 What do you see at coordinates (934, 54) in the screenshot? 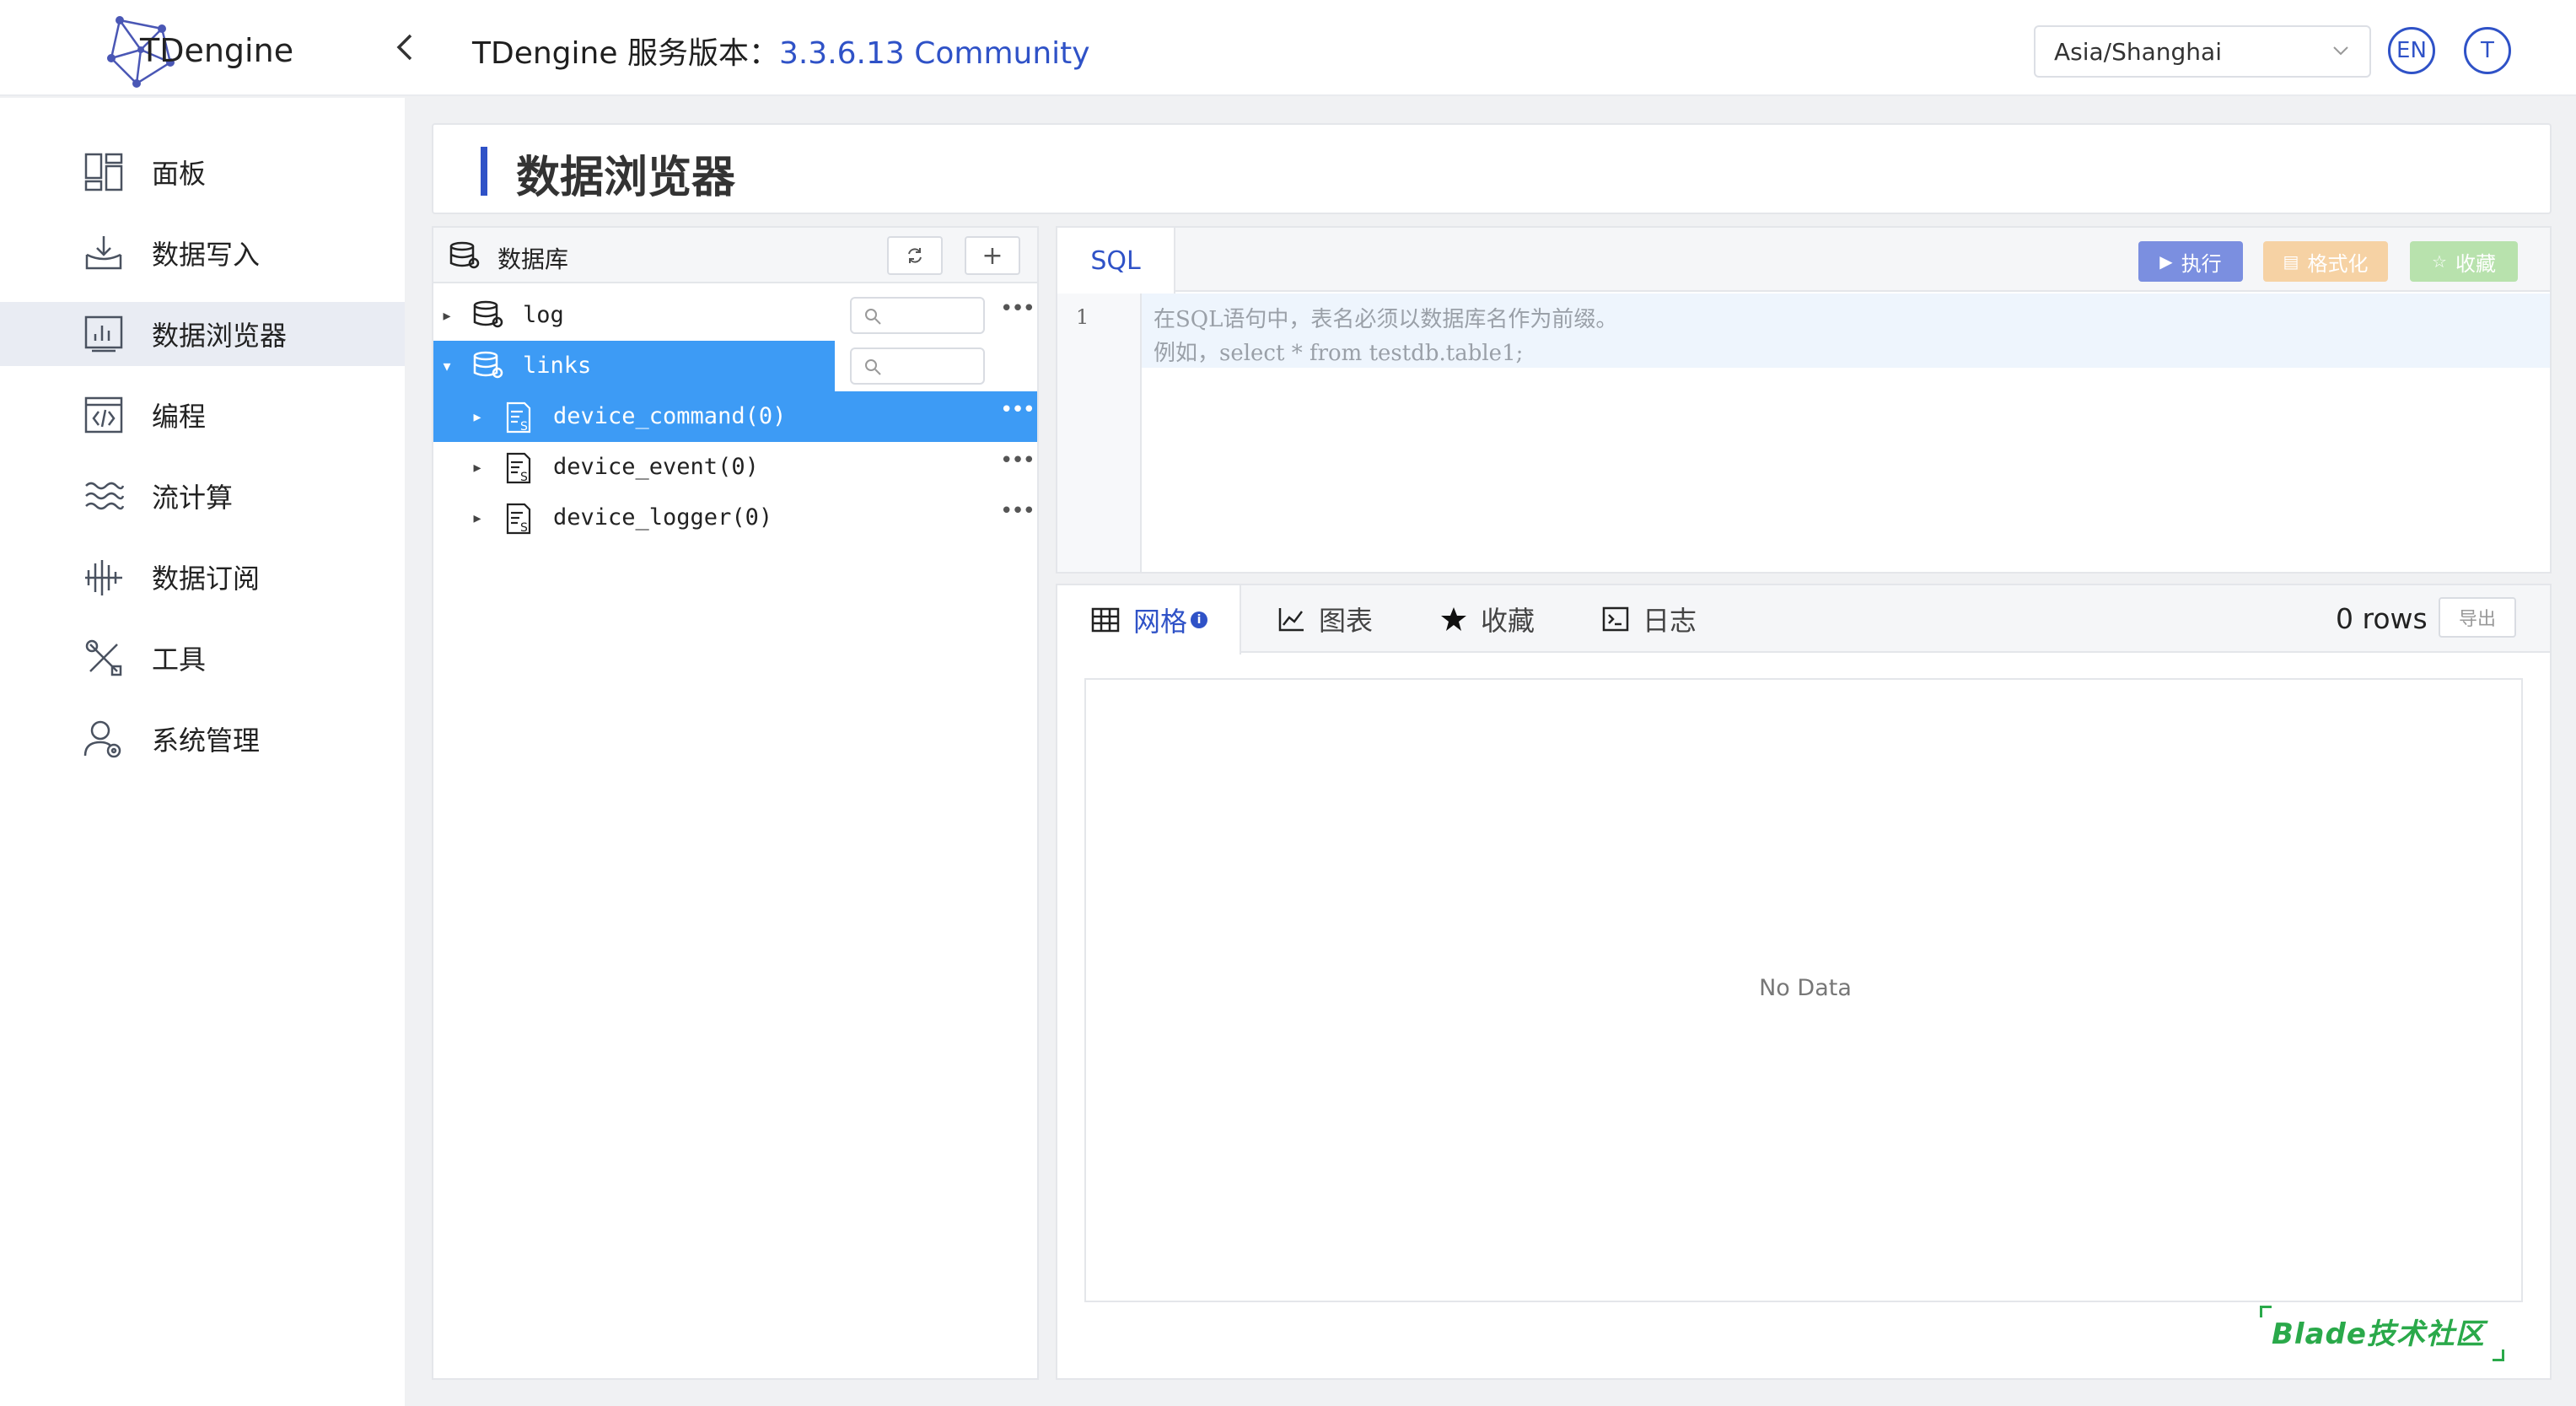
I see `version-value: 3.3.6.13 Community` at bounding box center [934, 54].